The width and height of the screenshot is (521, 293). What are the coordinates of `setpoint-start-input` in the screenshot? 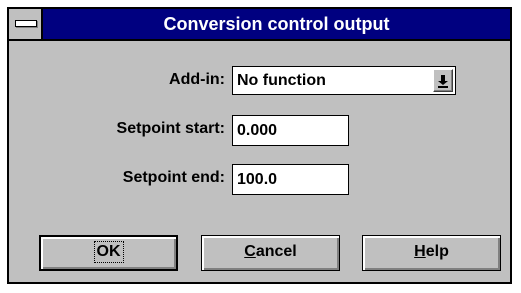 It's located at (290, 130).